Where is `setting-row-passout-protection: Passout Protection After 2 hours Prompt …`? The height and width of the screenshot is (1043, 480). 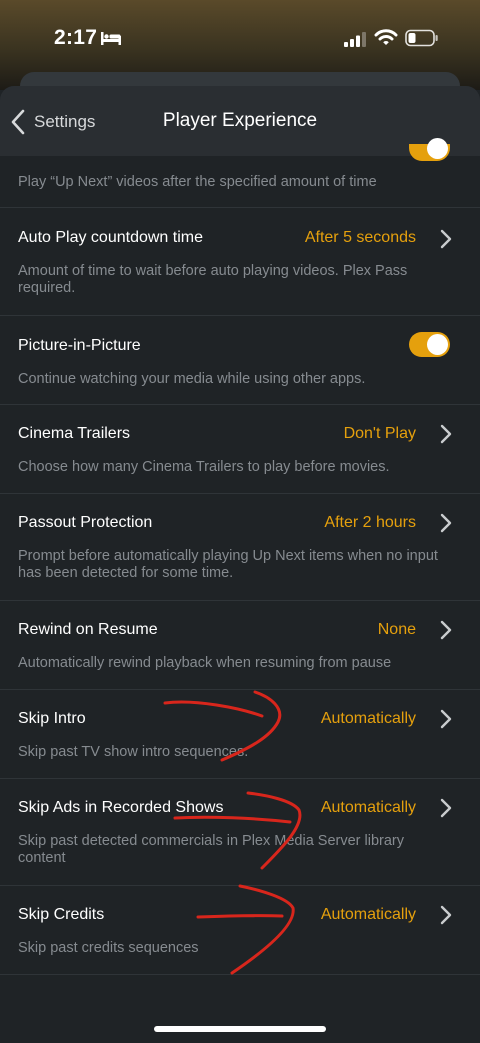 setting-row-passout-protection: Passout Protection After 2 hours Prompt … is located at coordinates (240, 547).